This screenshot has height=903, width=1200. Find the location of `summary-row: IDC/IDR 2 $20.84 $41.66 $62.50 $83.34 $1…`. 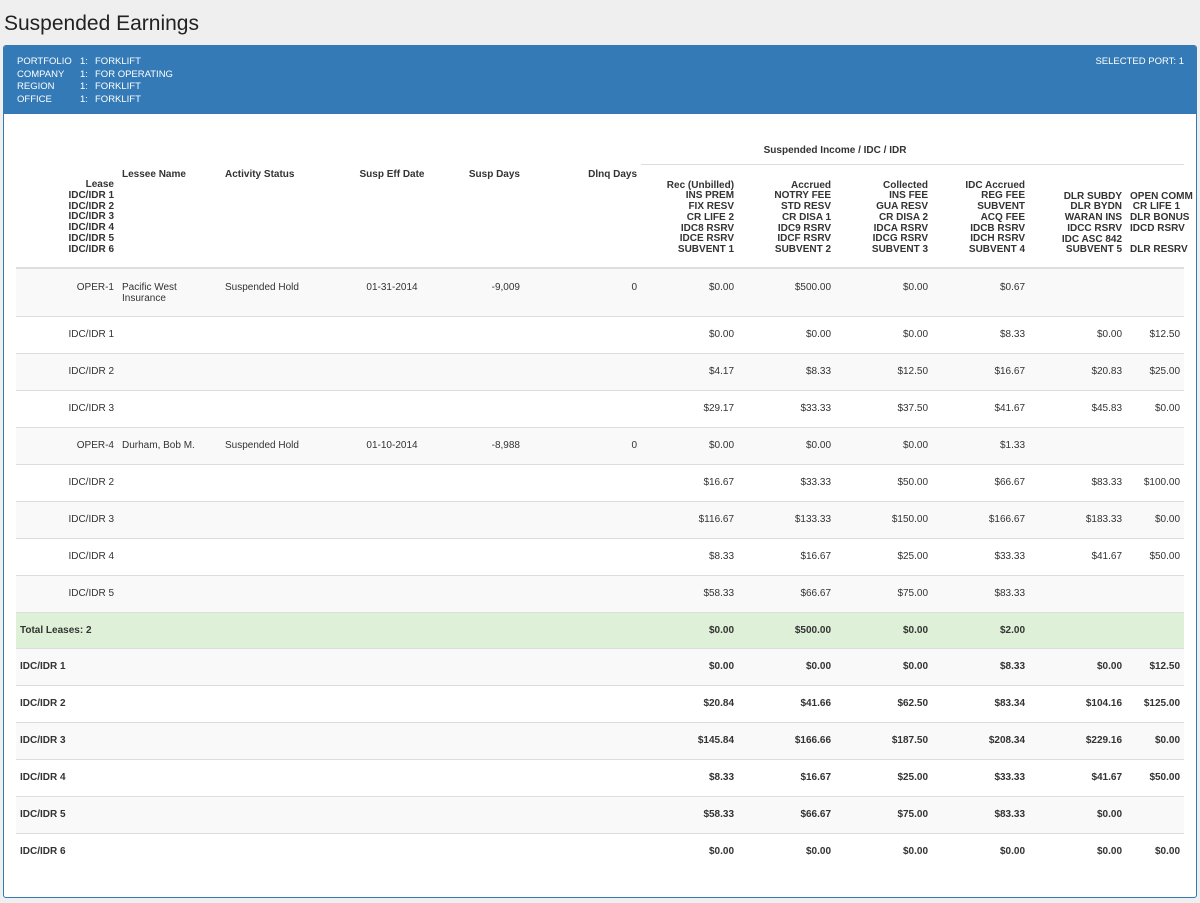

summary-row: IDC/IDR 2 $20.84 $41.66 $62.50 $83.34 $1… is located at coordinates (600, 703).